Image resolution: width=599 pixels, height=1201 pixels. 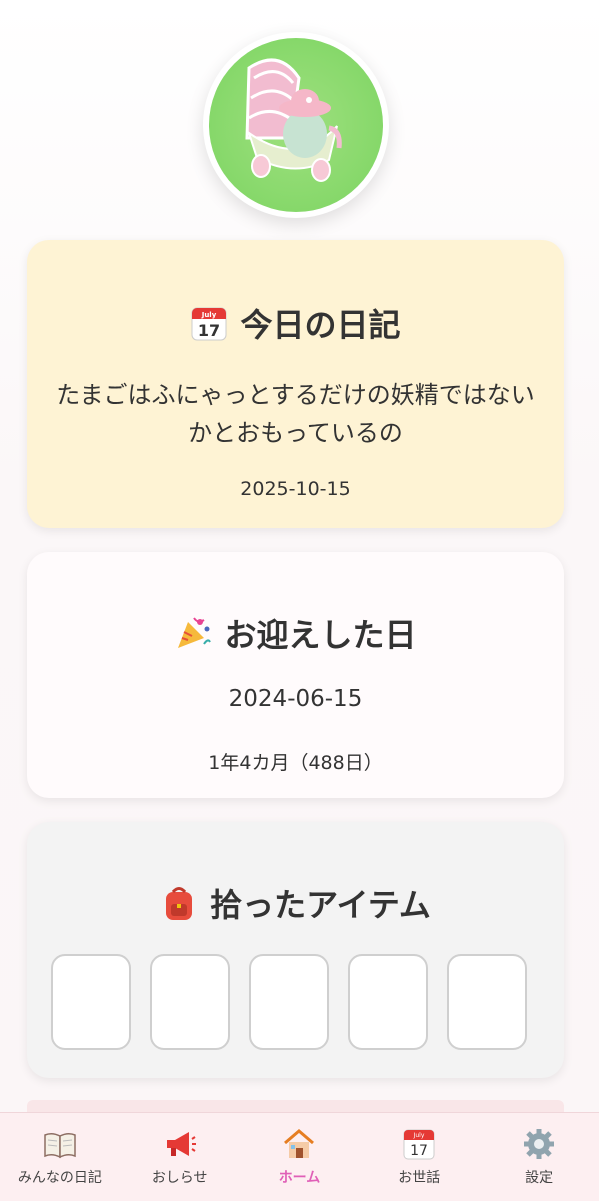 I want to click on nav-item-settings: 設定, so click(x=539, y=1157).